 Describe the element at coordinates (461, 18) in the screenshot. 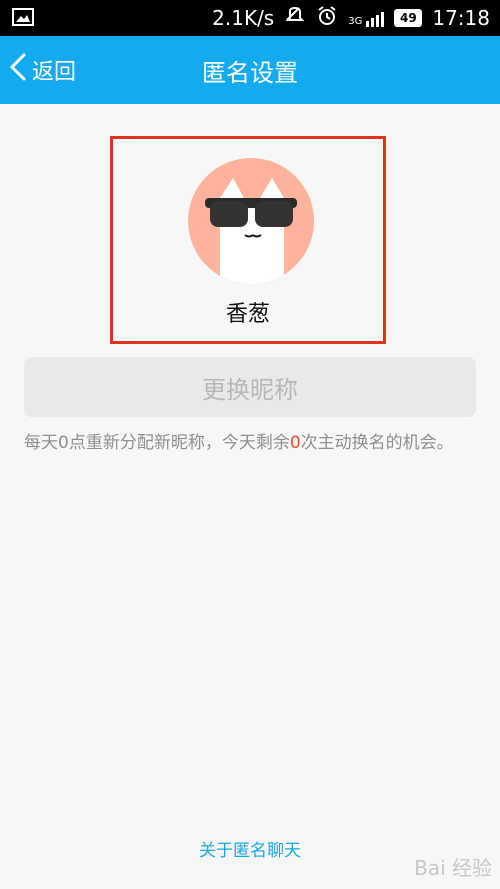

I see `clock: 17:18` at that location.